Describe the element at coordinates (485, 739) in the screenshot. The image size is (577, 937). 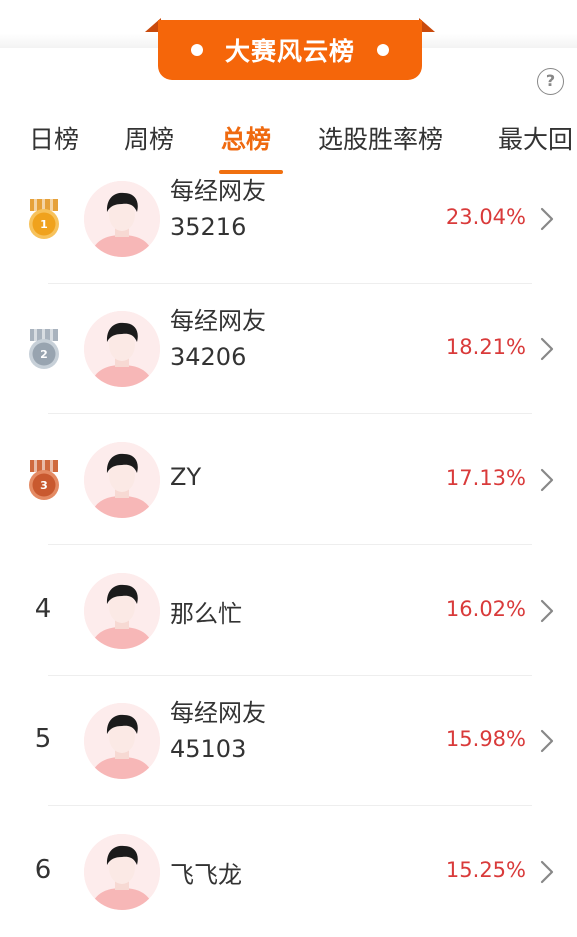
I see `return-rate: 15.98%` at that location.